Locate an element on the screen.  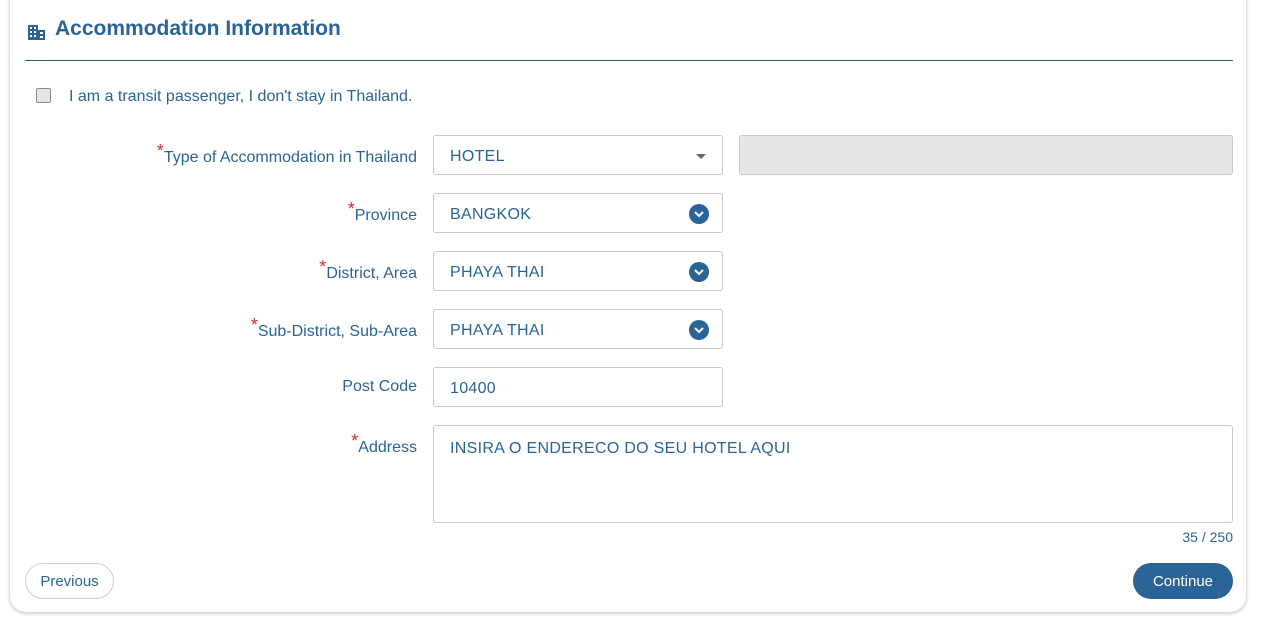
district-value: PHAYA THAI is located at coordinates (497, 272).